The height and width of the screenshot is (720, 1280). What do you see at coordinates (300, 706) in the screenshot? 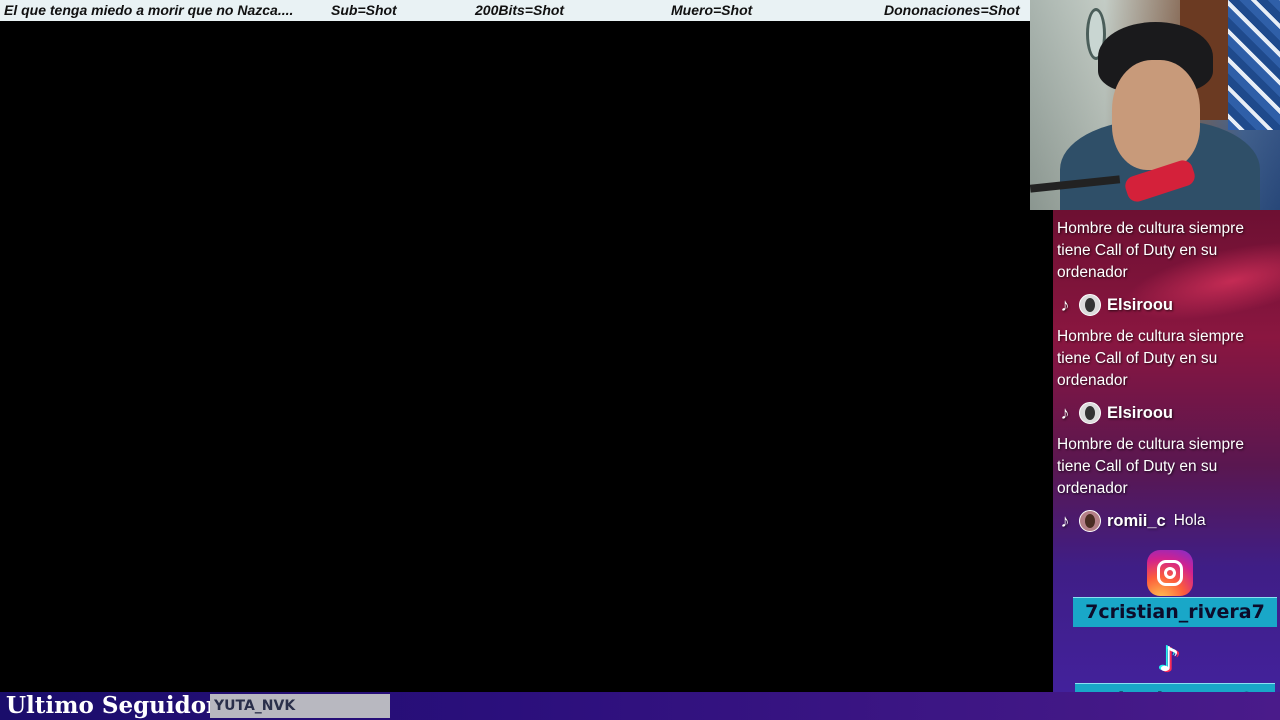
I see `last-follower-value: YUTA_NVK` at bounding box center [300, 706].